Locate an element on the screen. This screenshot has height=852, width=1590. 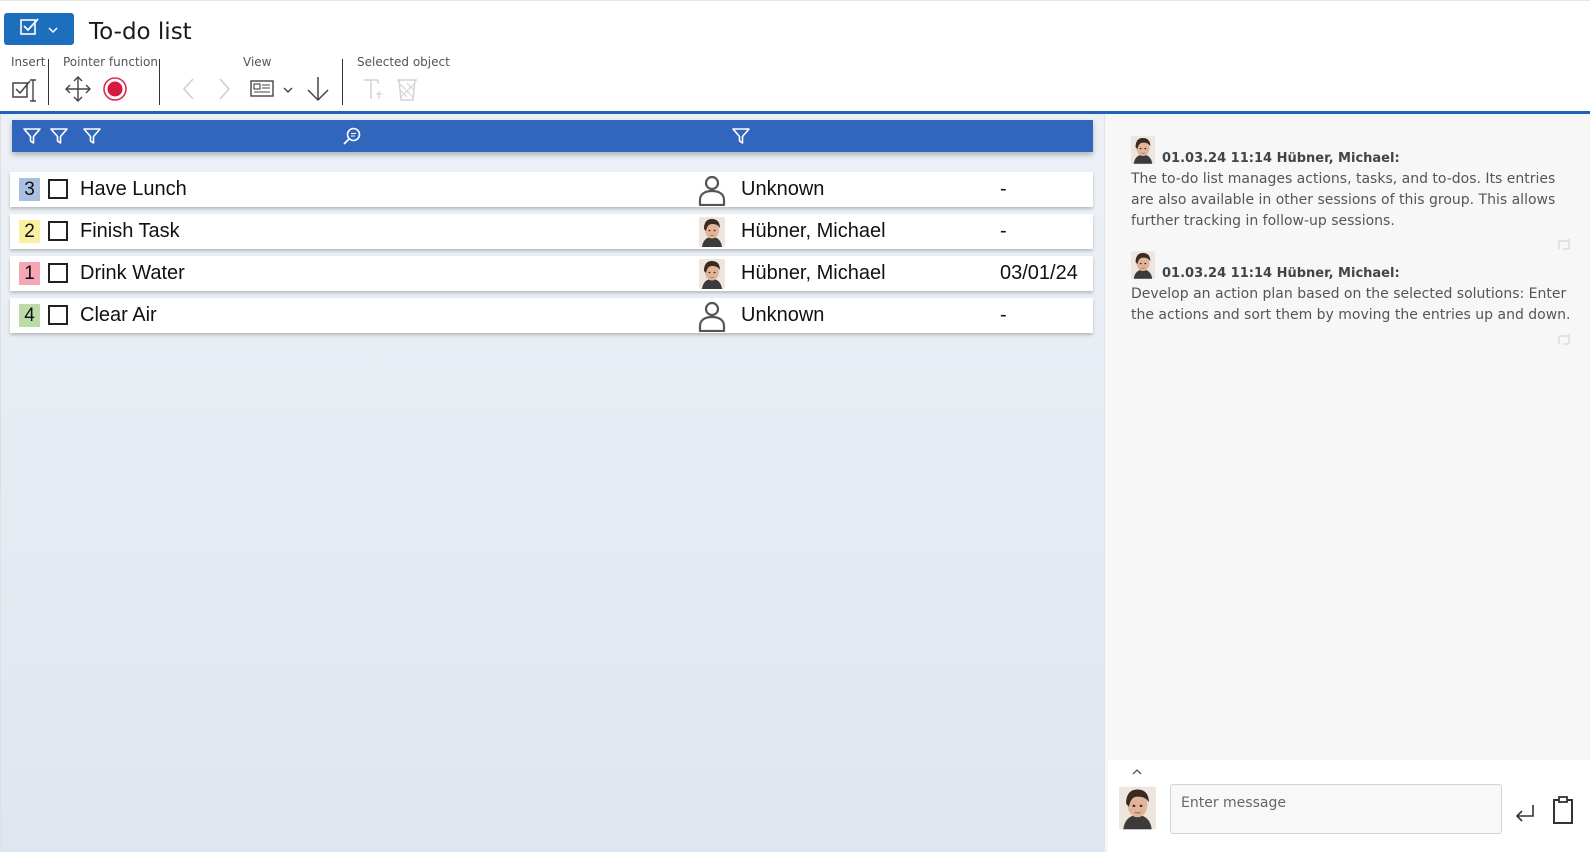
insert-todo-icon is located at coordinates (24, 90).